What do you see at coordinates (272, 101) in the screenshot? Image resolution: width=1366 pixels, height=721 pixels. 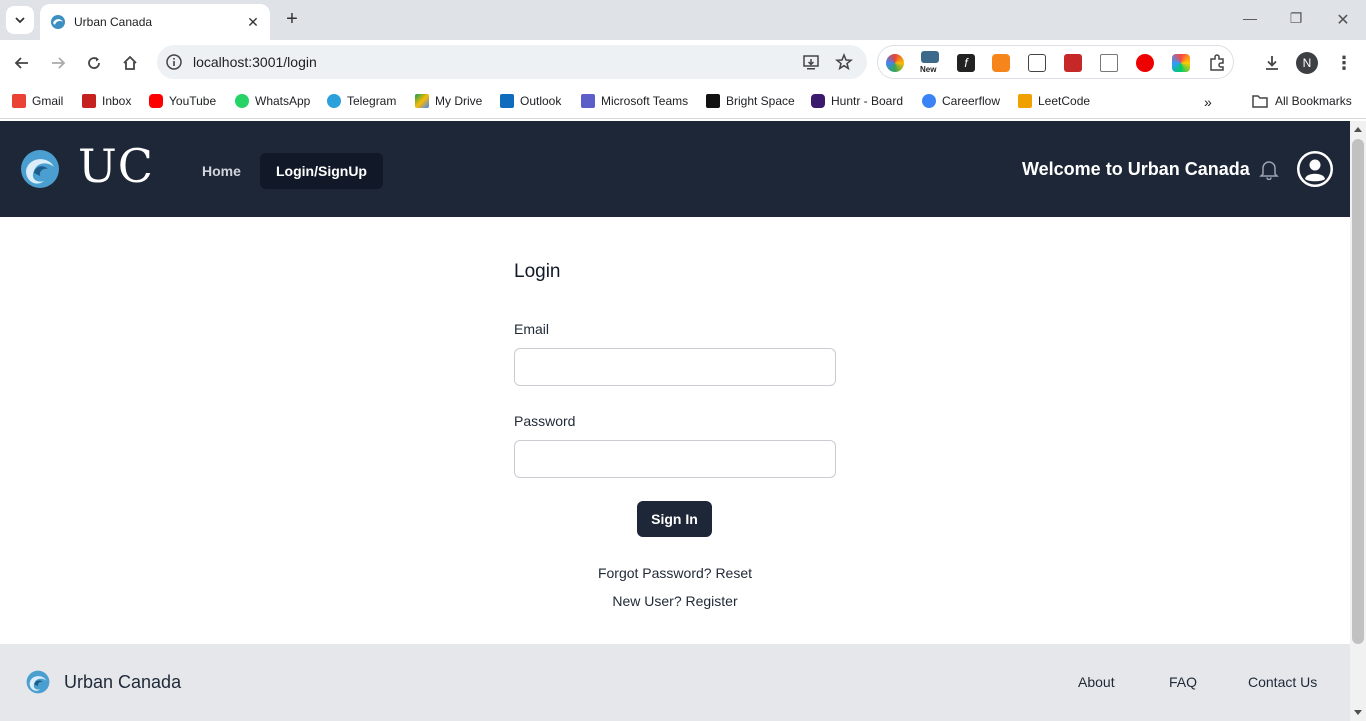 I see `bookmark-whatsapp: WhatsApp` at bounding box center [272, 101].